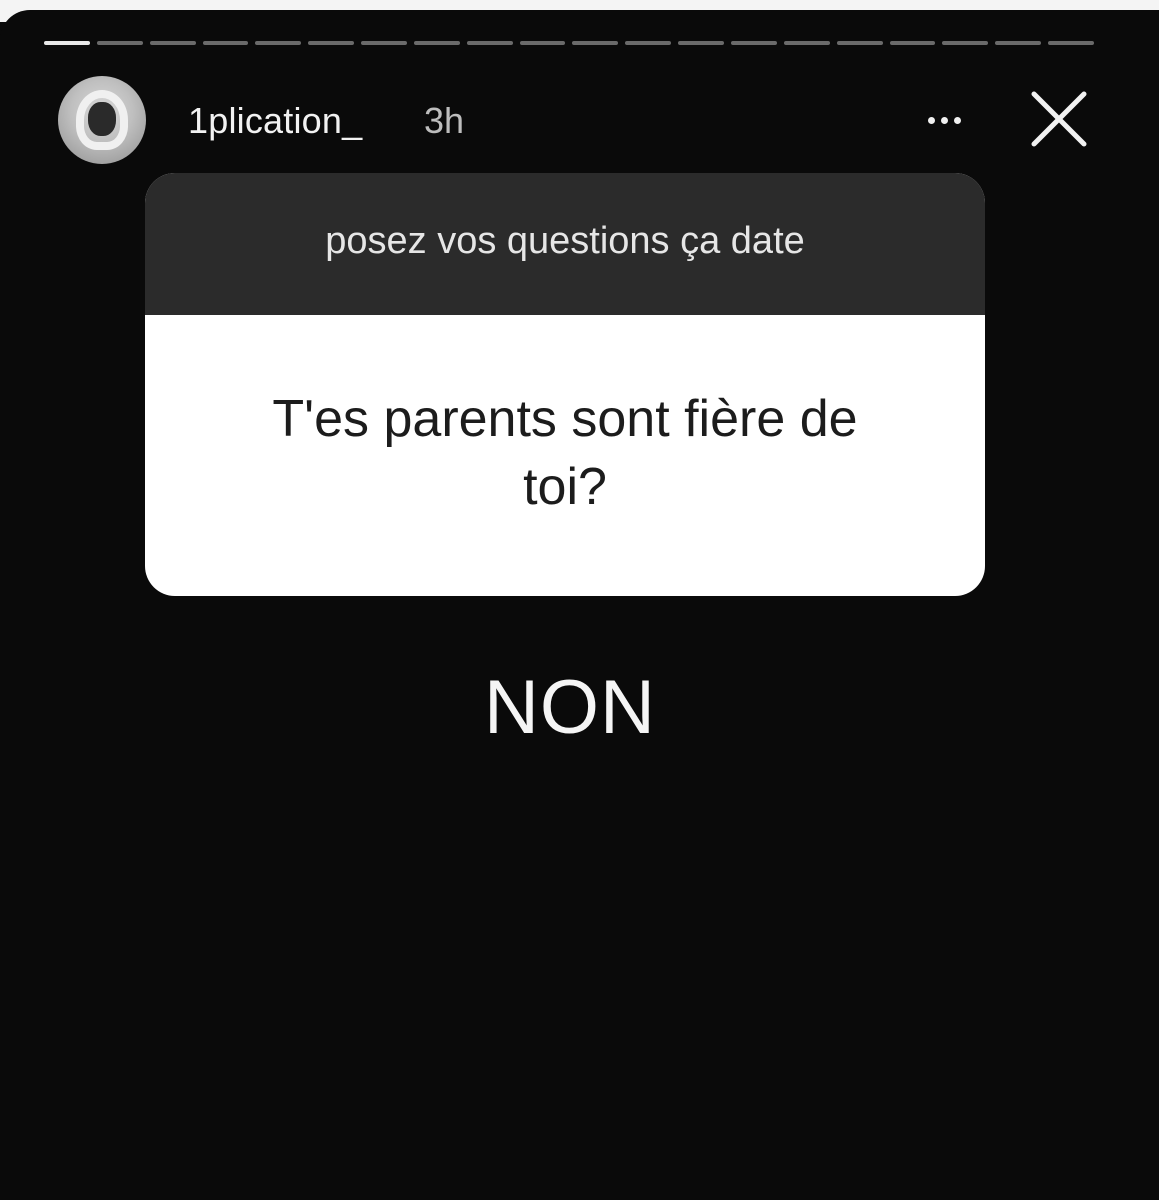 The image size is (1159, 1200). I want to click on close-icon, so click(1059, 119).